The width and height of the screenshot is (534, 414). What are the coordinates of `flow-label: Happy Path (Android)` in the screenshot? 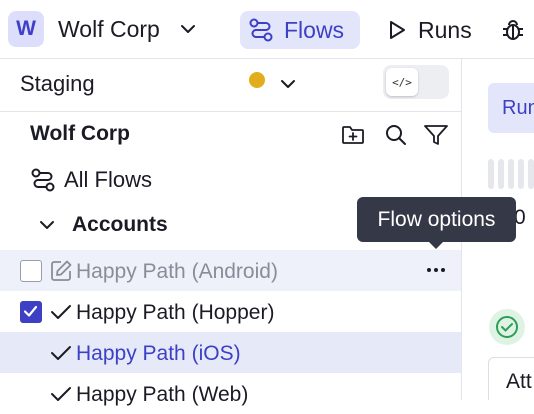 It's located at (177, 271).